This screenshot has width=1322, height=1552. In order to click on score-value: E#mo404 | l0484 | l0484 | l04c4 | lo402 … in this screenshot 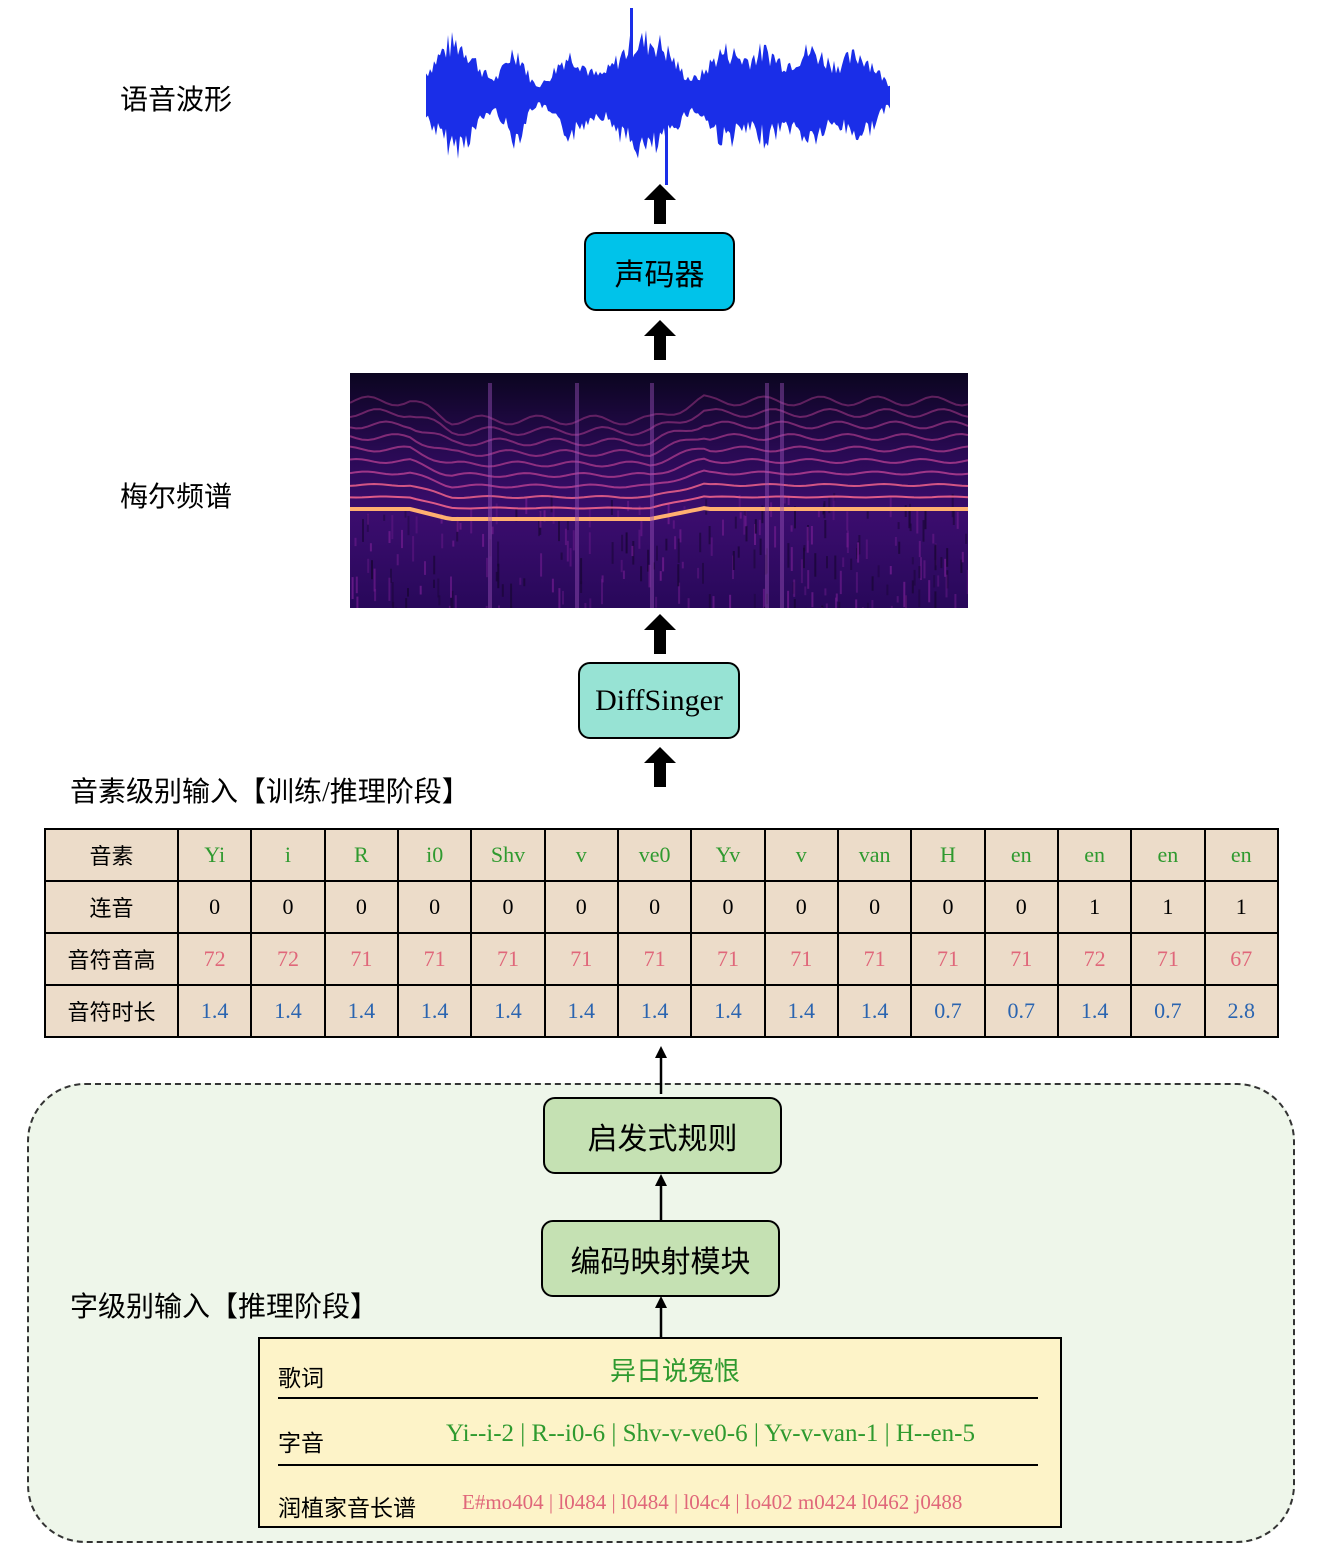, I will do `click(712, 1502)`.